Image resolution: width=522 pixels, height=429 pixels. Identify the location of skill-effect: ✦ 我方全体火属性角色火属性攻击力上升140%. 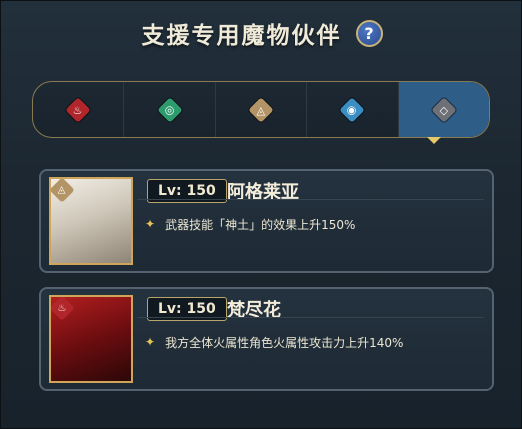
(315, 342).